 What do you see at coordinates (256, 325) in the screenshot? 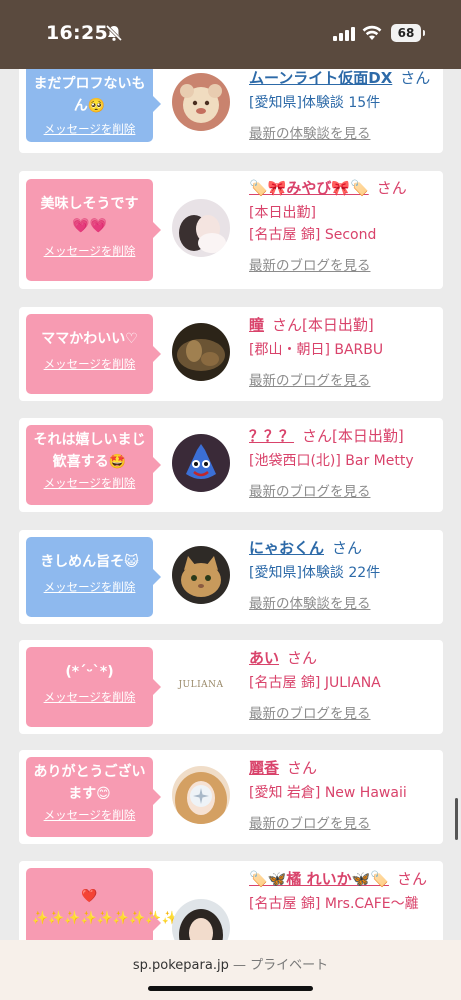
I see `user-name-link: 瞳` at bounding box center [256, 325].